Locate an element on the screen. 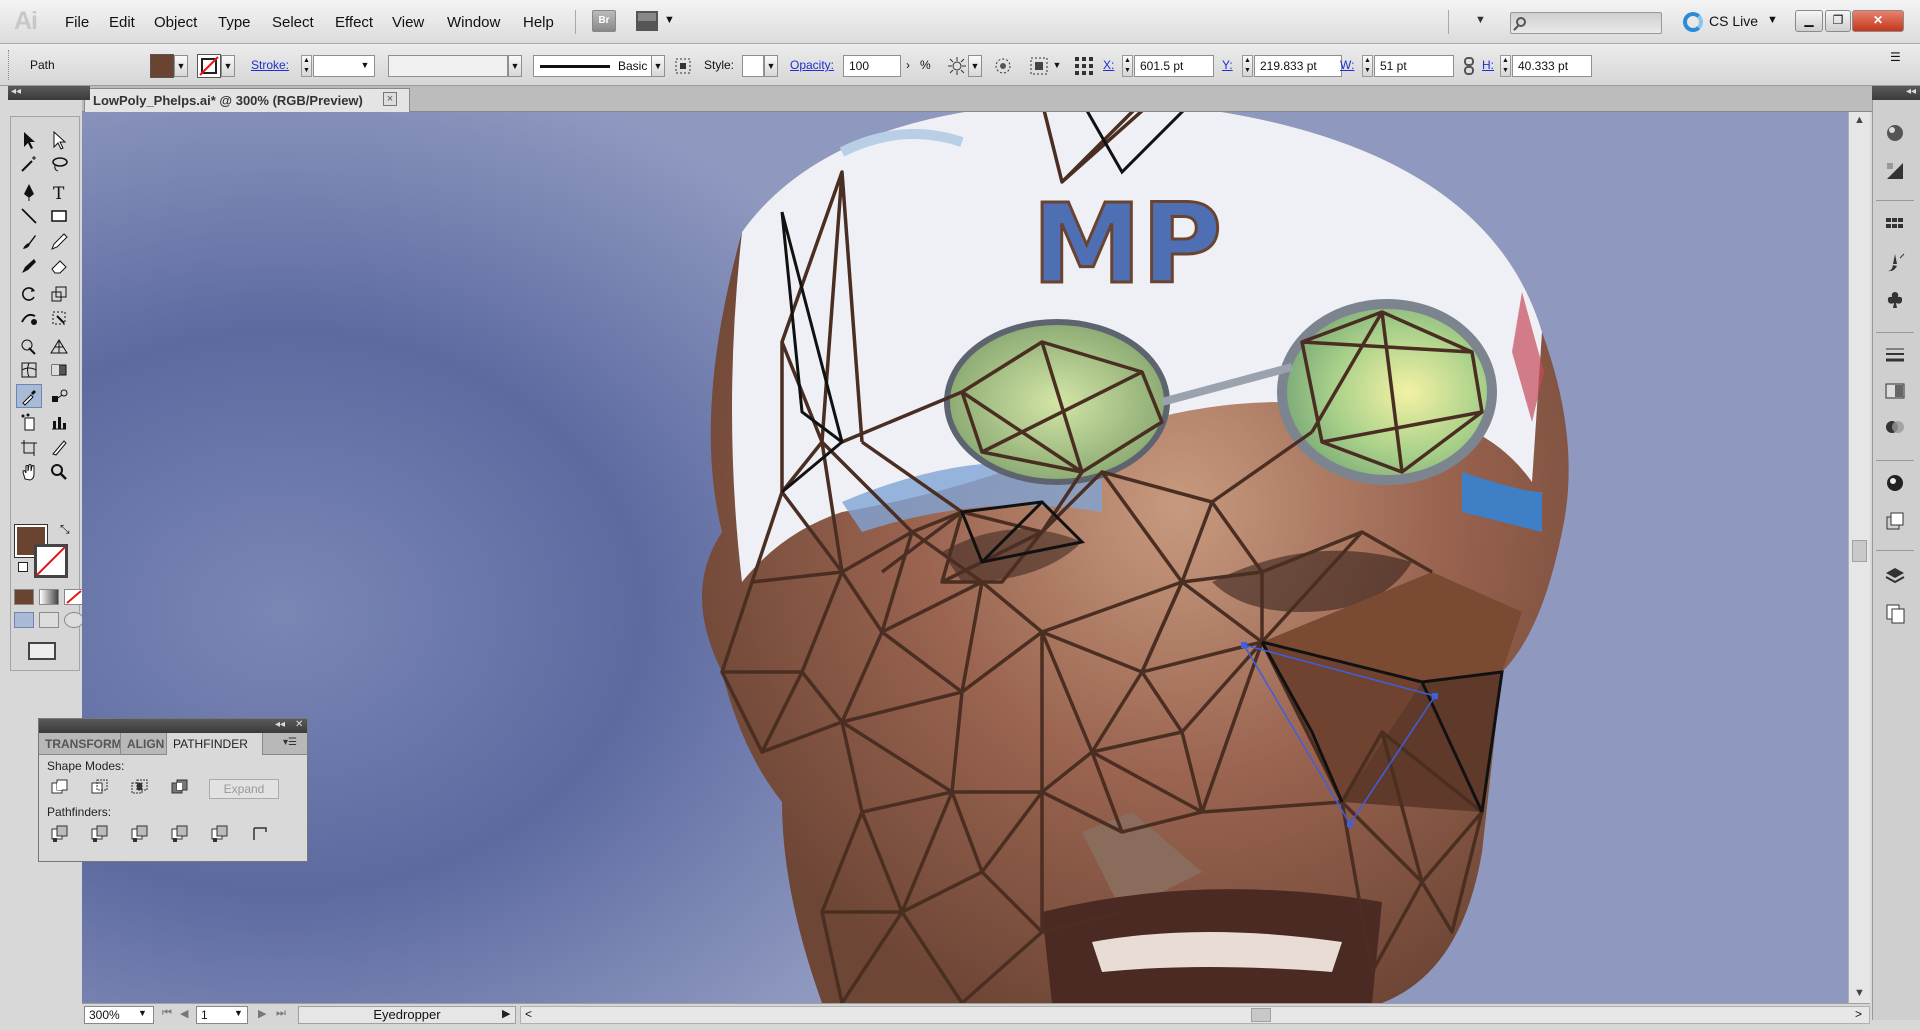 This screenshot has width=1920, height=1030. tab-pathfinder: PATHFINDER is located at coordinates (215, 744).